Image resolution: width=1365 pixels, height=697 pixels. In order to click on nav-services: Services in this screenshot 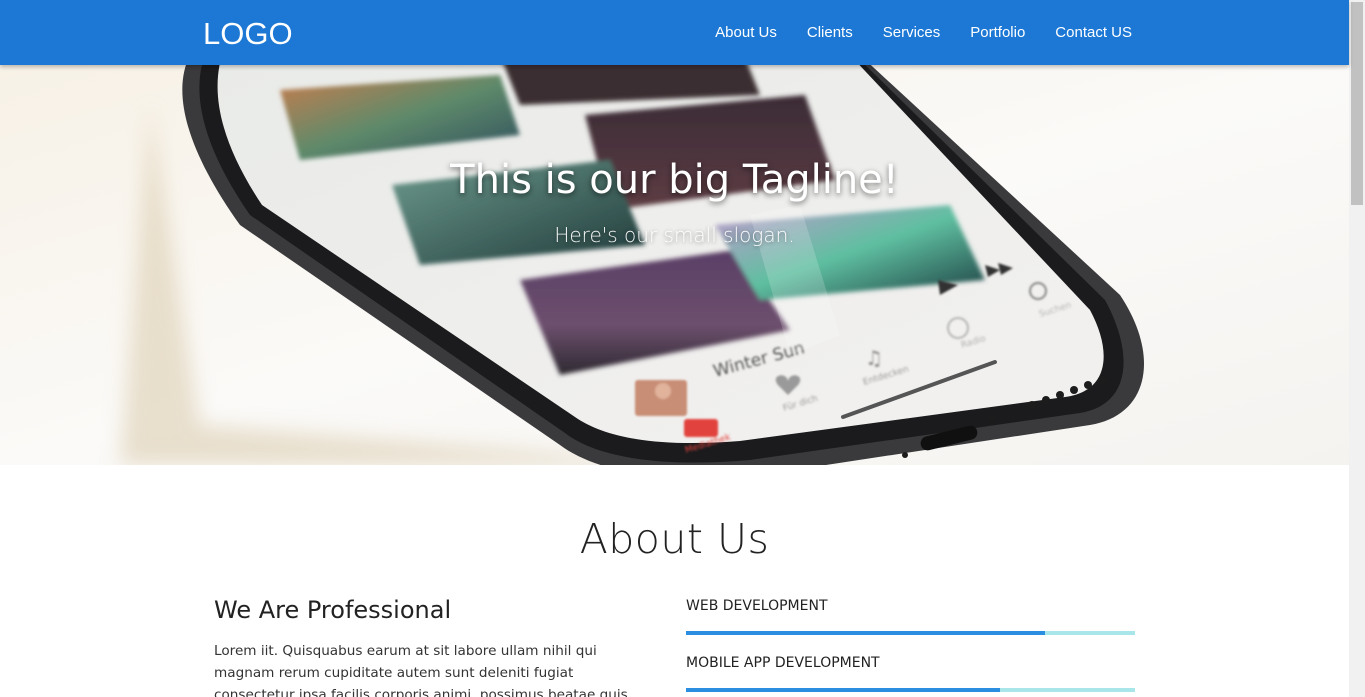, I will do `click(912, 32)`.